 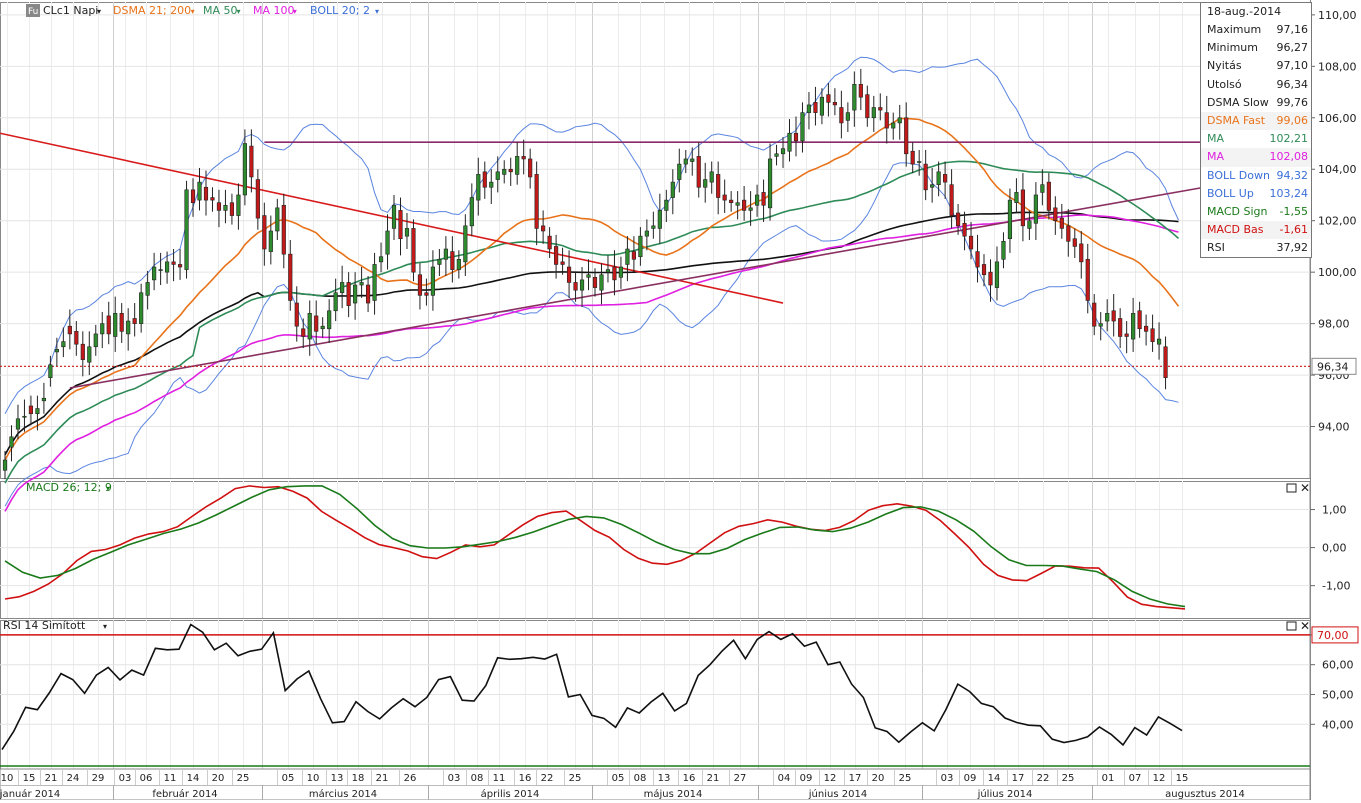 I want to click on date-day-label: 17, so click(x=855, y=778).